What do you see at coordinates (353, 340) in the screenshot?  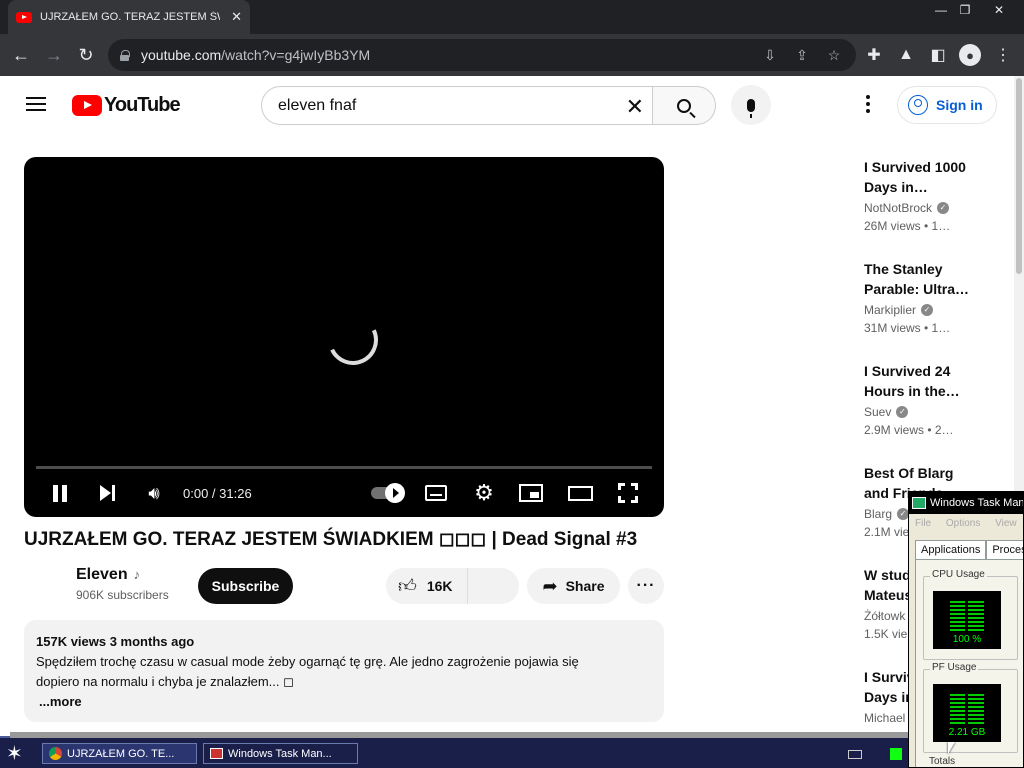 I see `loading-spinner-icon` at bounding box center [353, 340].